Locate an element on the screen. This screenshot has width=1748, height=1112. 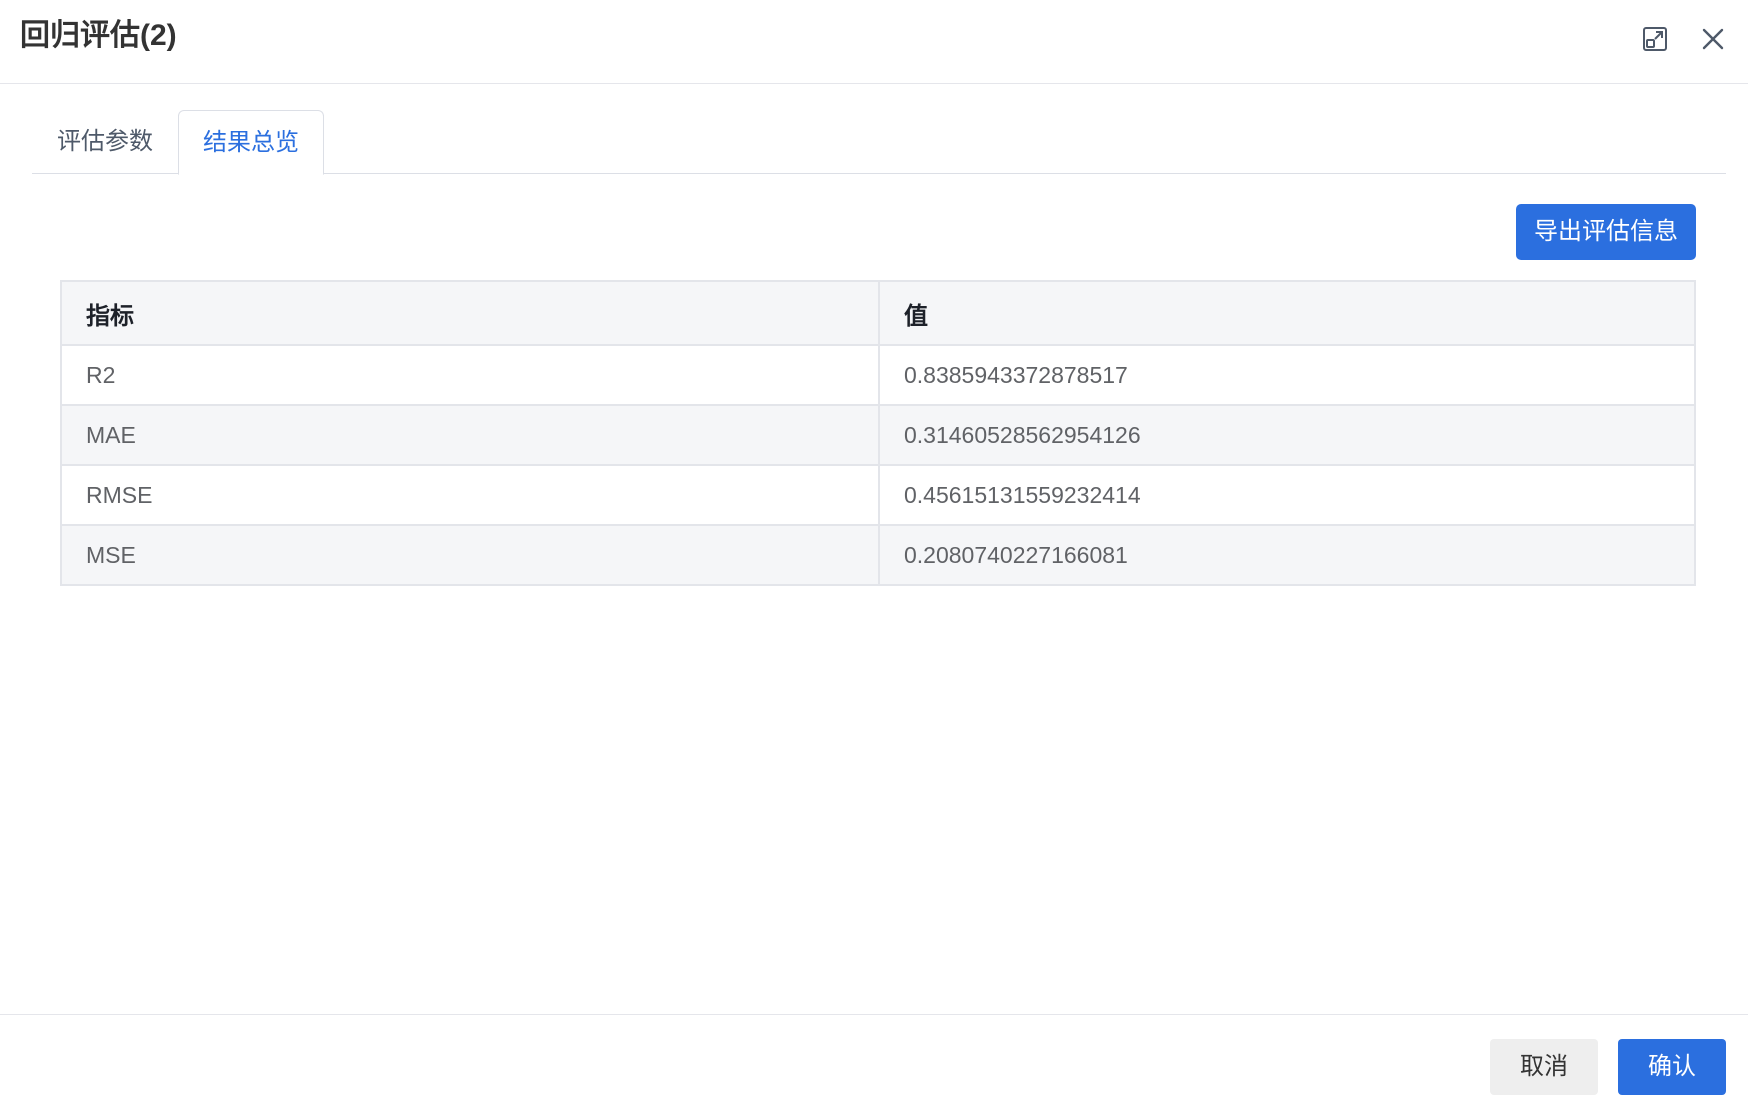
table-row: R2 0.8385943372878517 is located at coordinates (878, 375).